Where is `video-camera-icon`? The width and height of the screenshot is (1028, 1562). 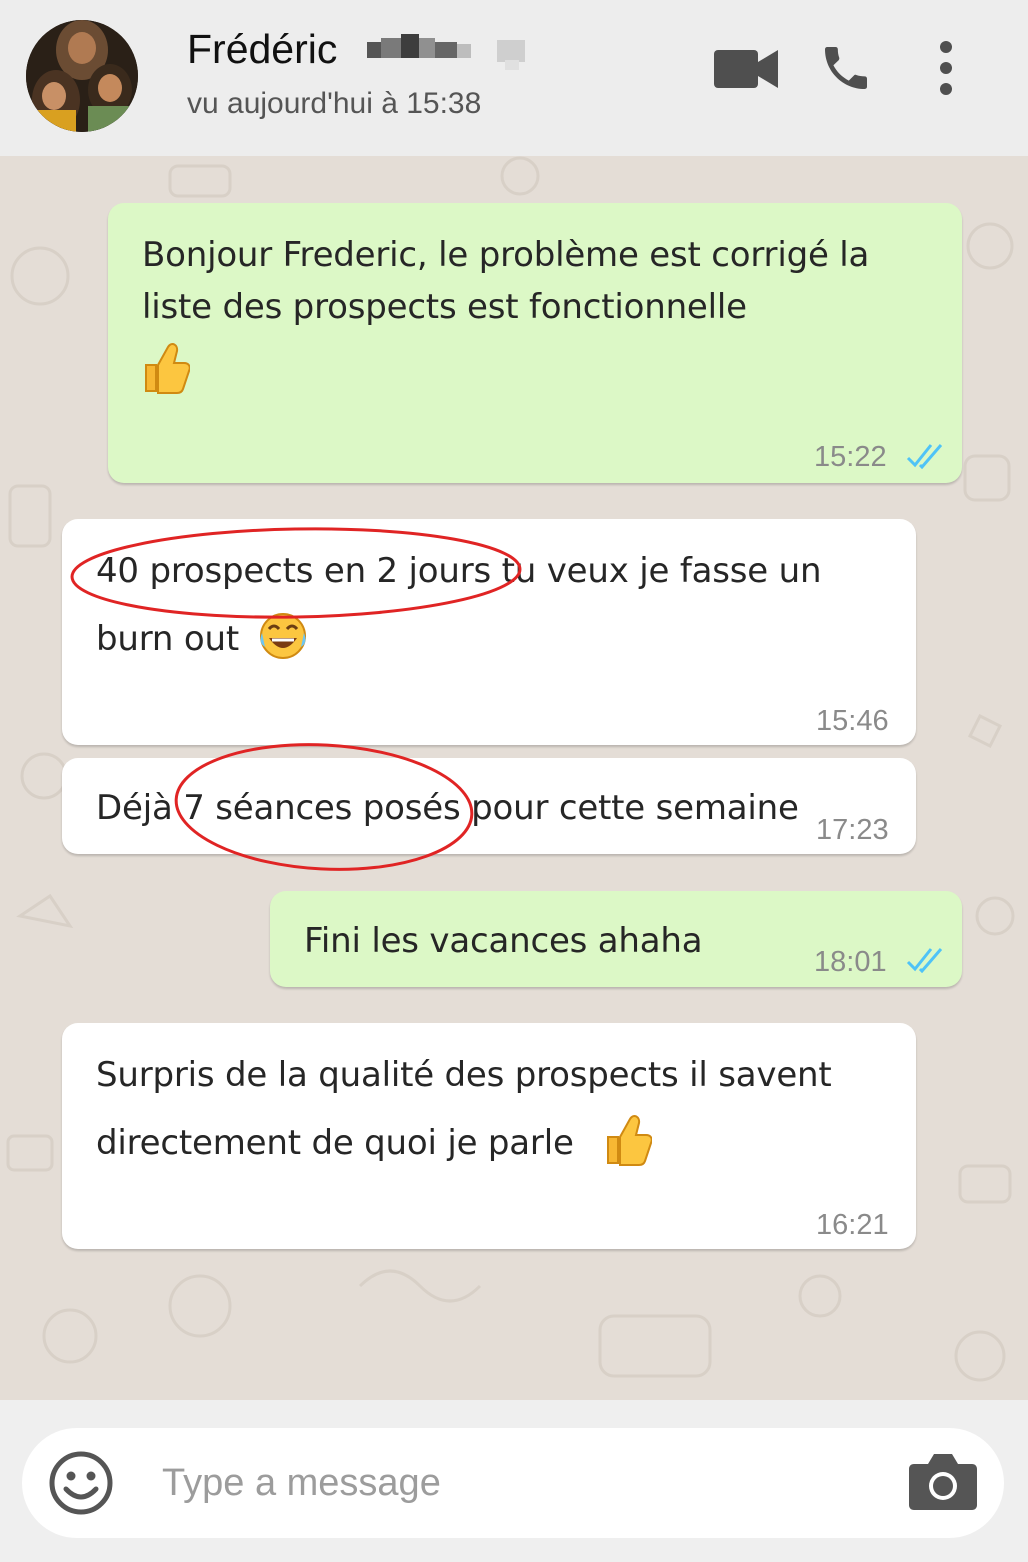
video-camera-icon is located at coordinates (747, 71).